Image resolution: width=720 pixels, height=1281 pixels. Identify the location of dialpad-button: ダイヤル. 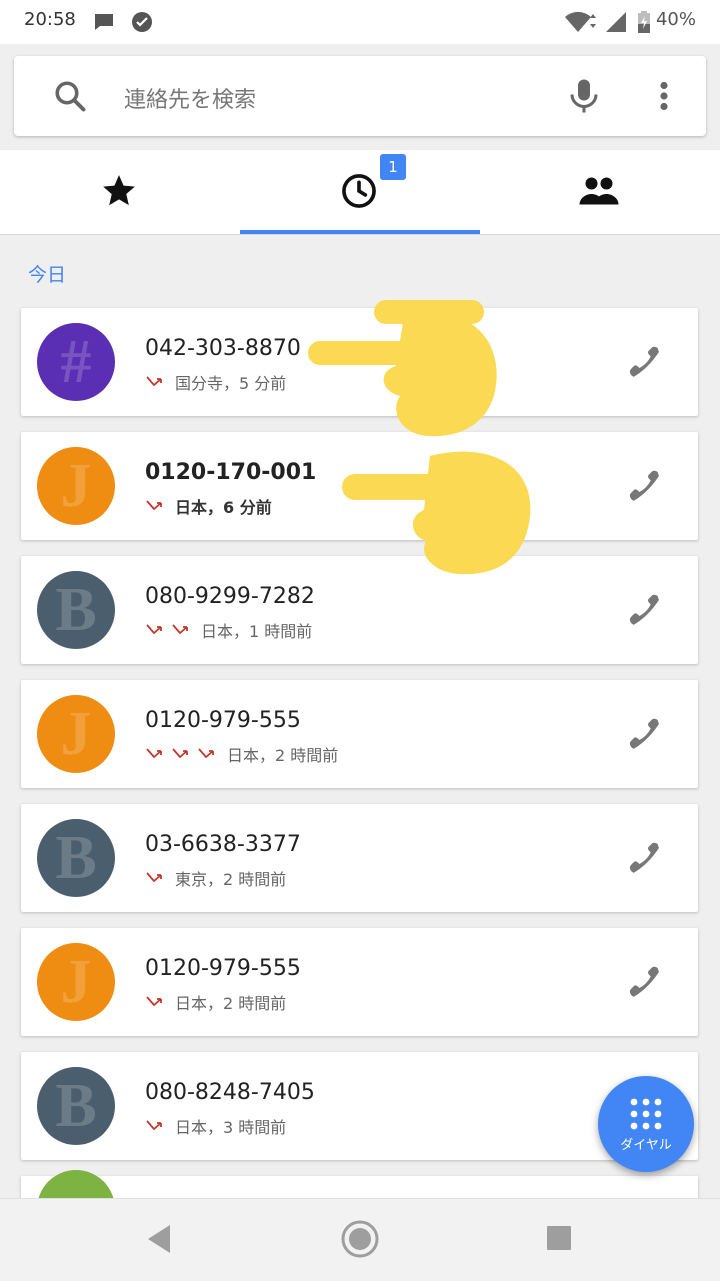
(646, 1124).